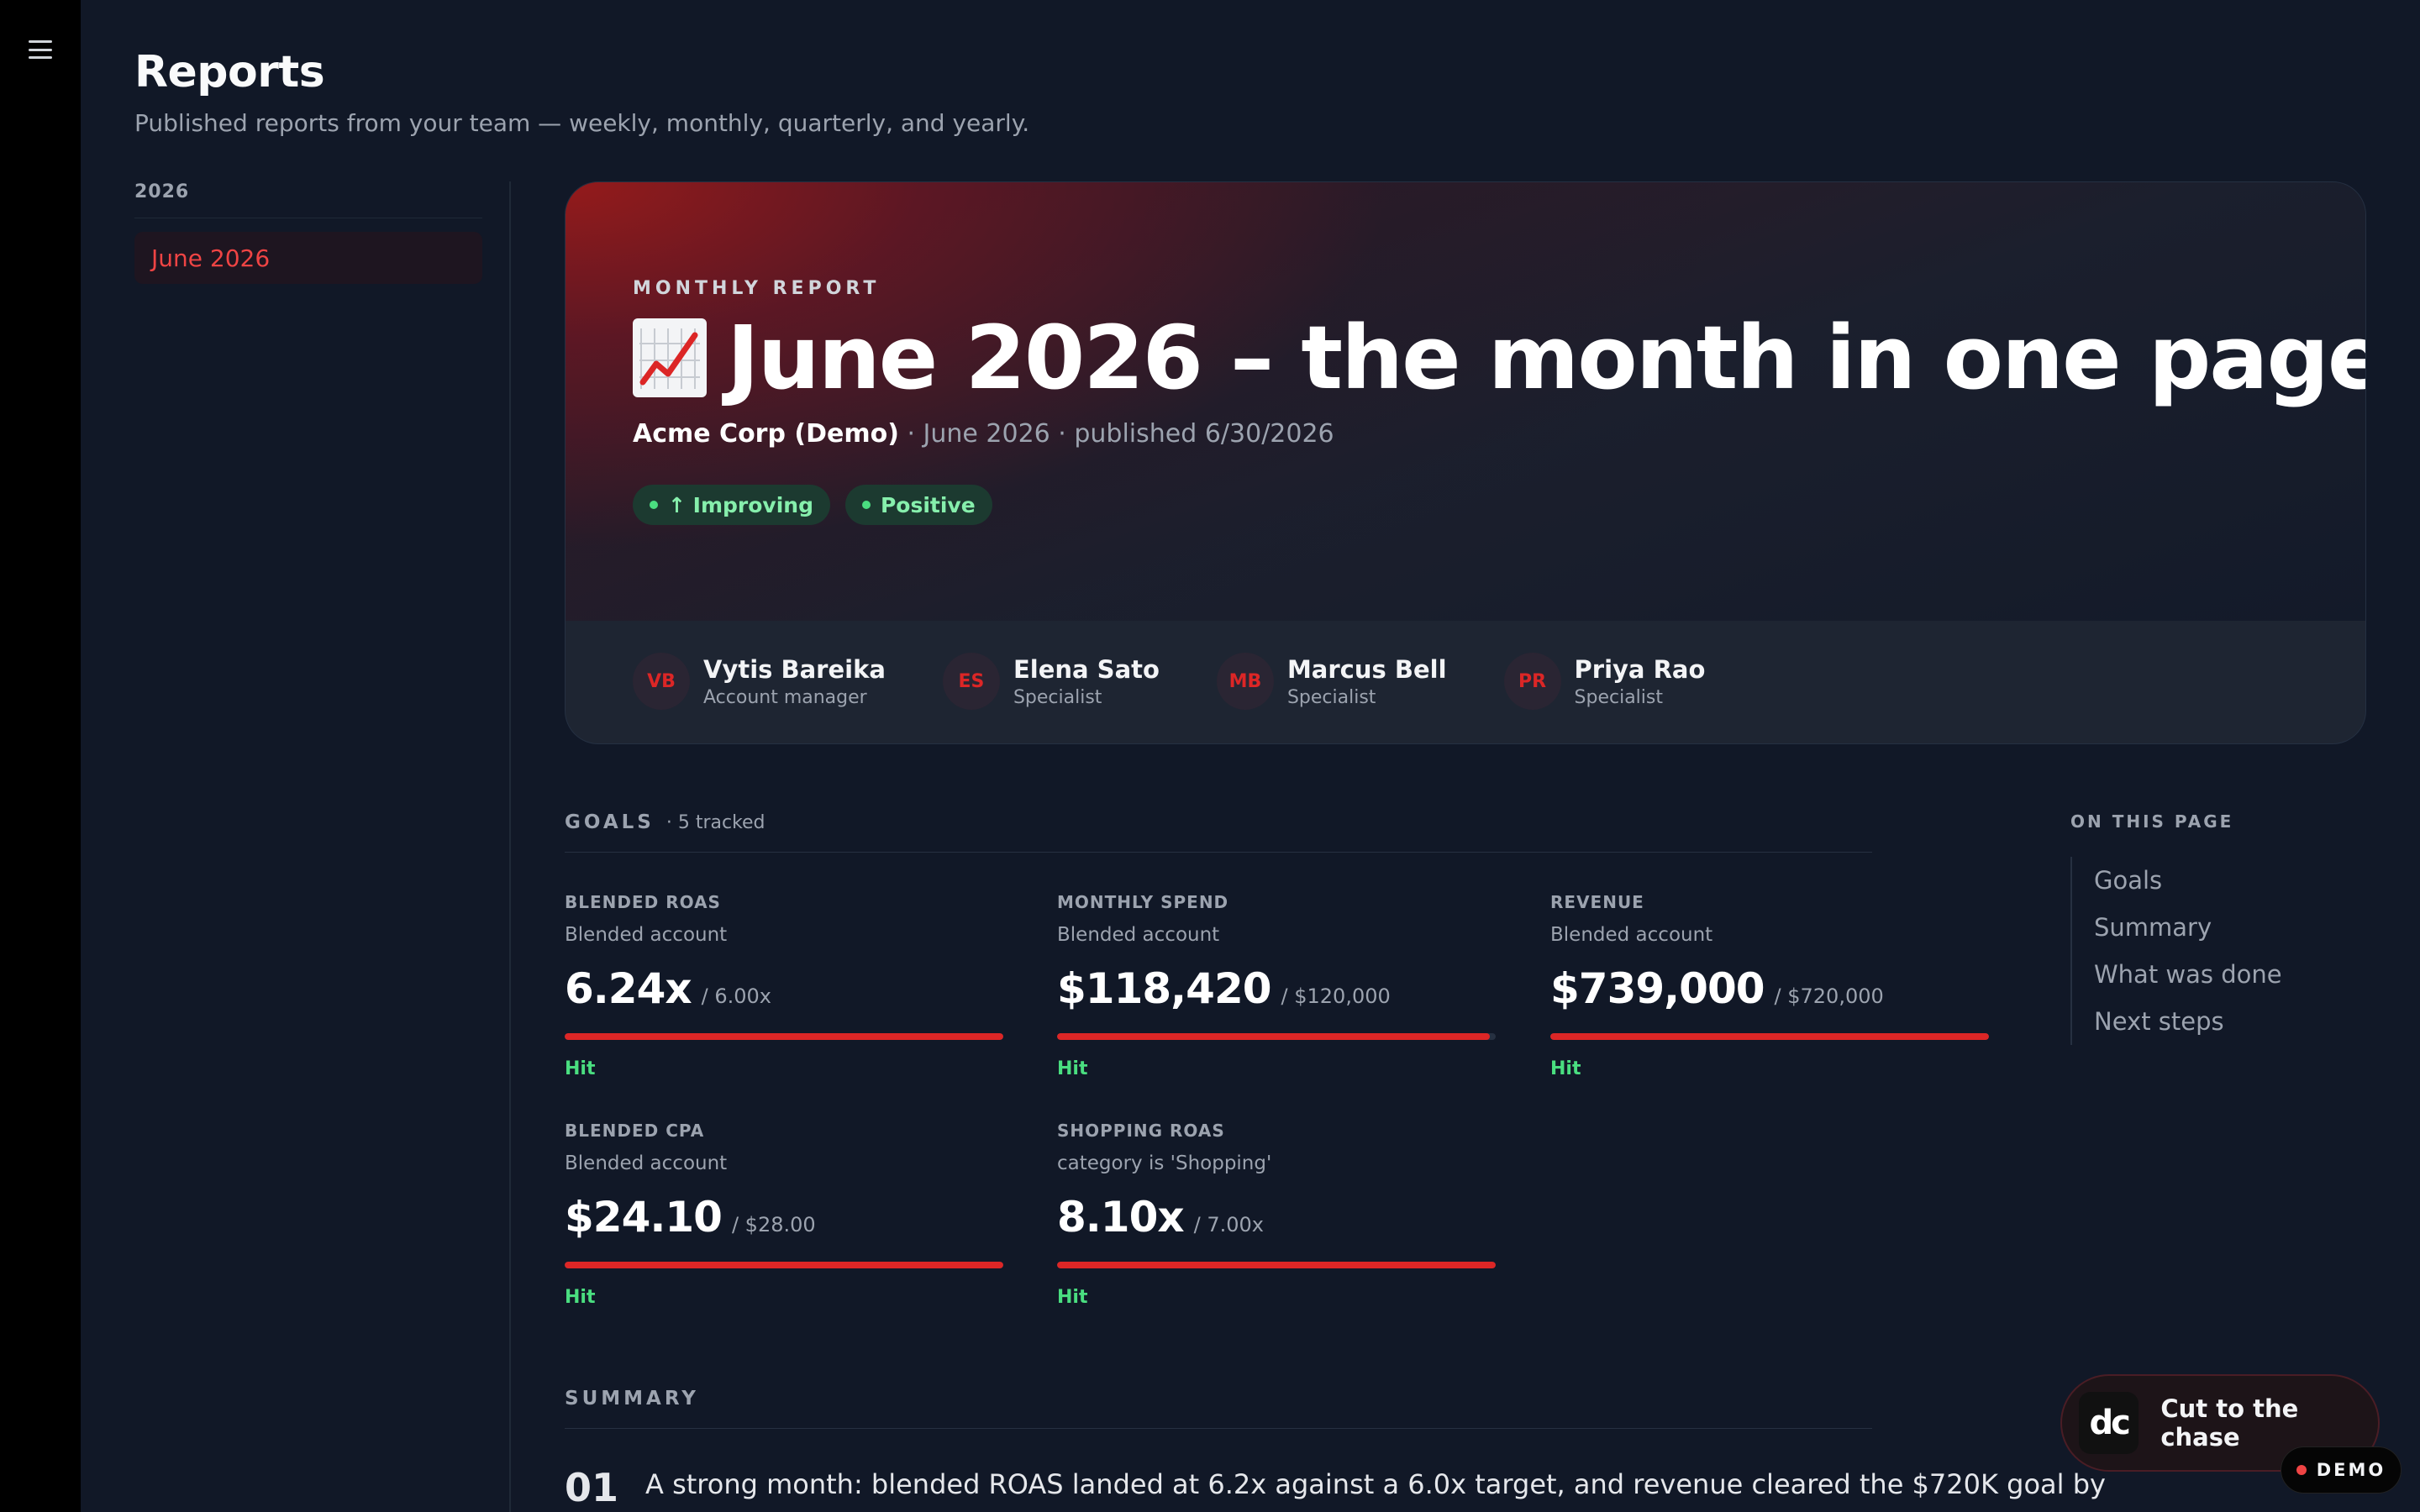 This screenshot has width=2420, height=1512. What do you see at coordinates (2233, 1021) in the screenshot?
I see `toc-item-next-steps: Next steps` at bounding box center [2233, 1021].